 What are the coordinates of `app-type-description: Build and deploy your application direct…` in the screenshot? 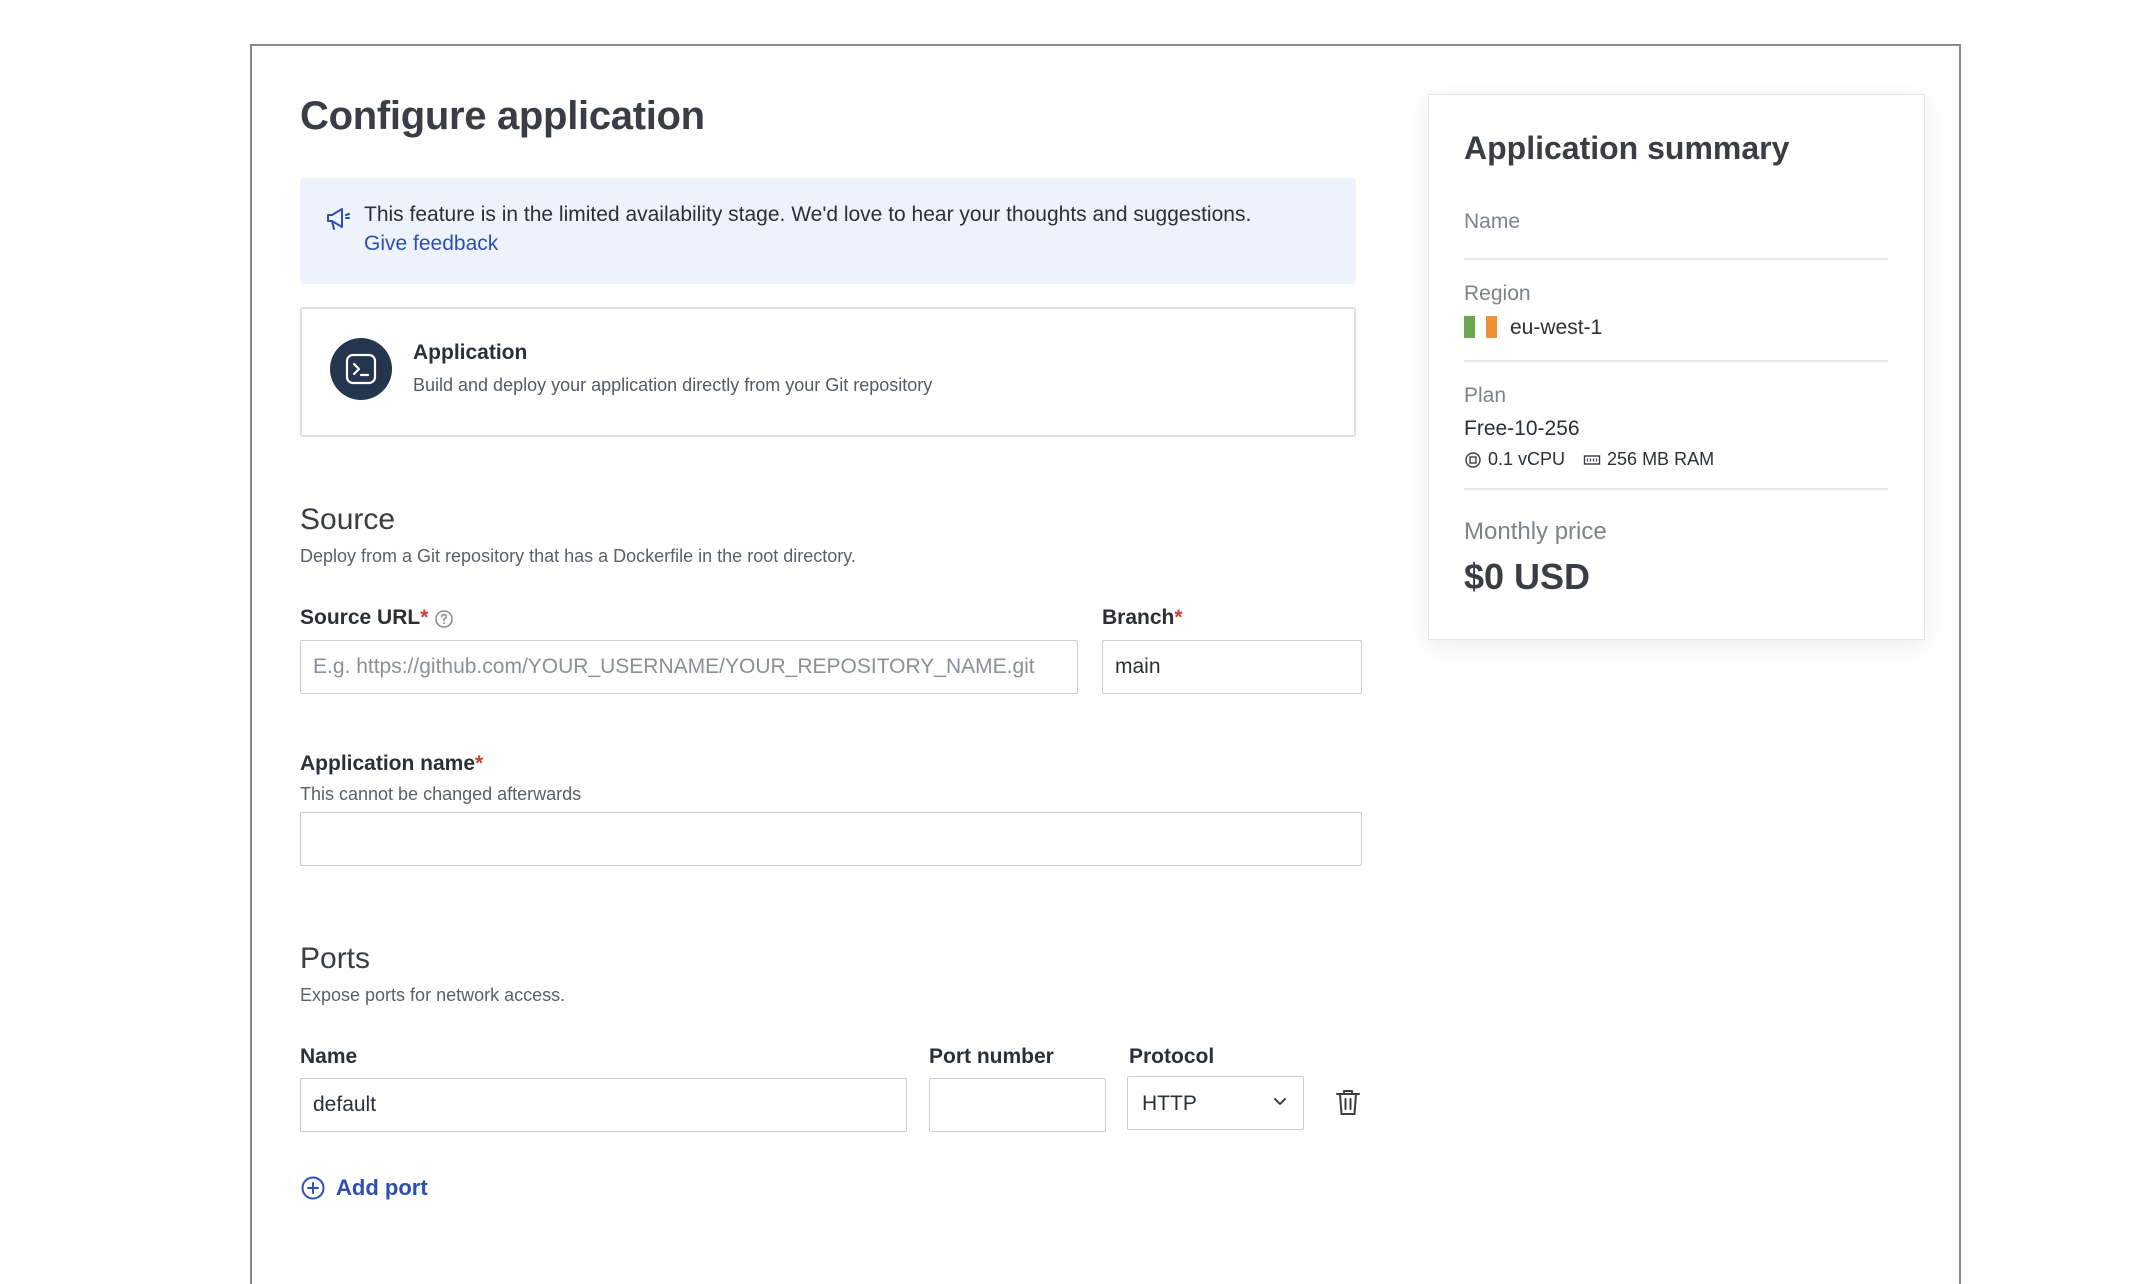 It's located at (673, 385).